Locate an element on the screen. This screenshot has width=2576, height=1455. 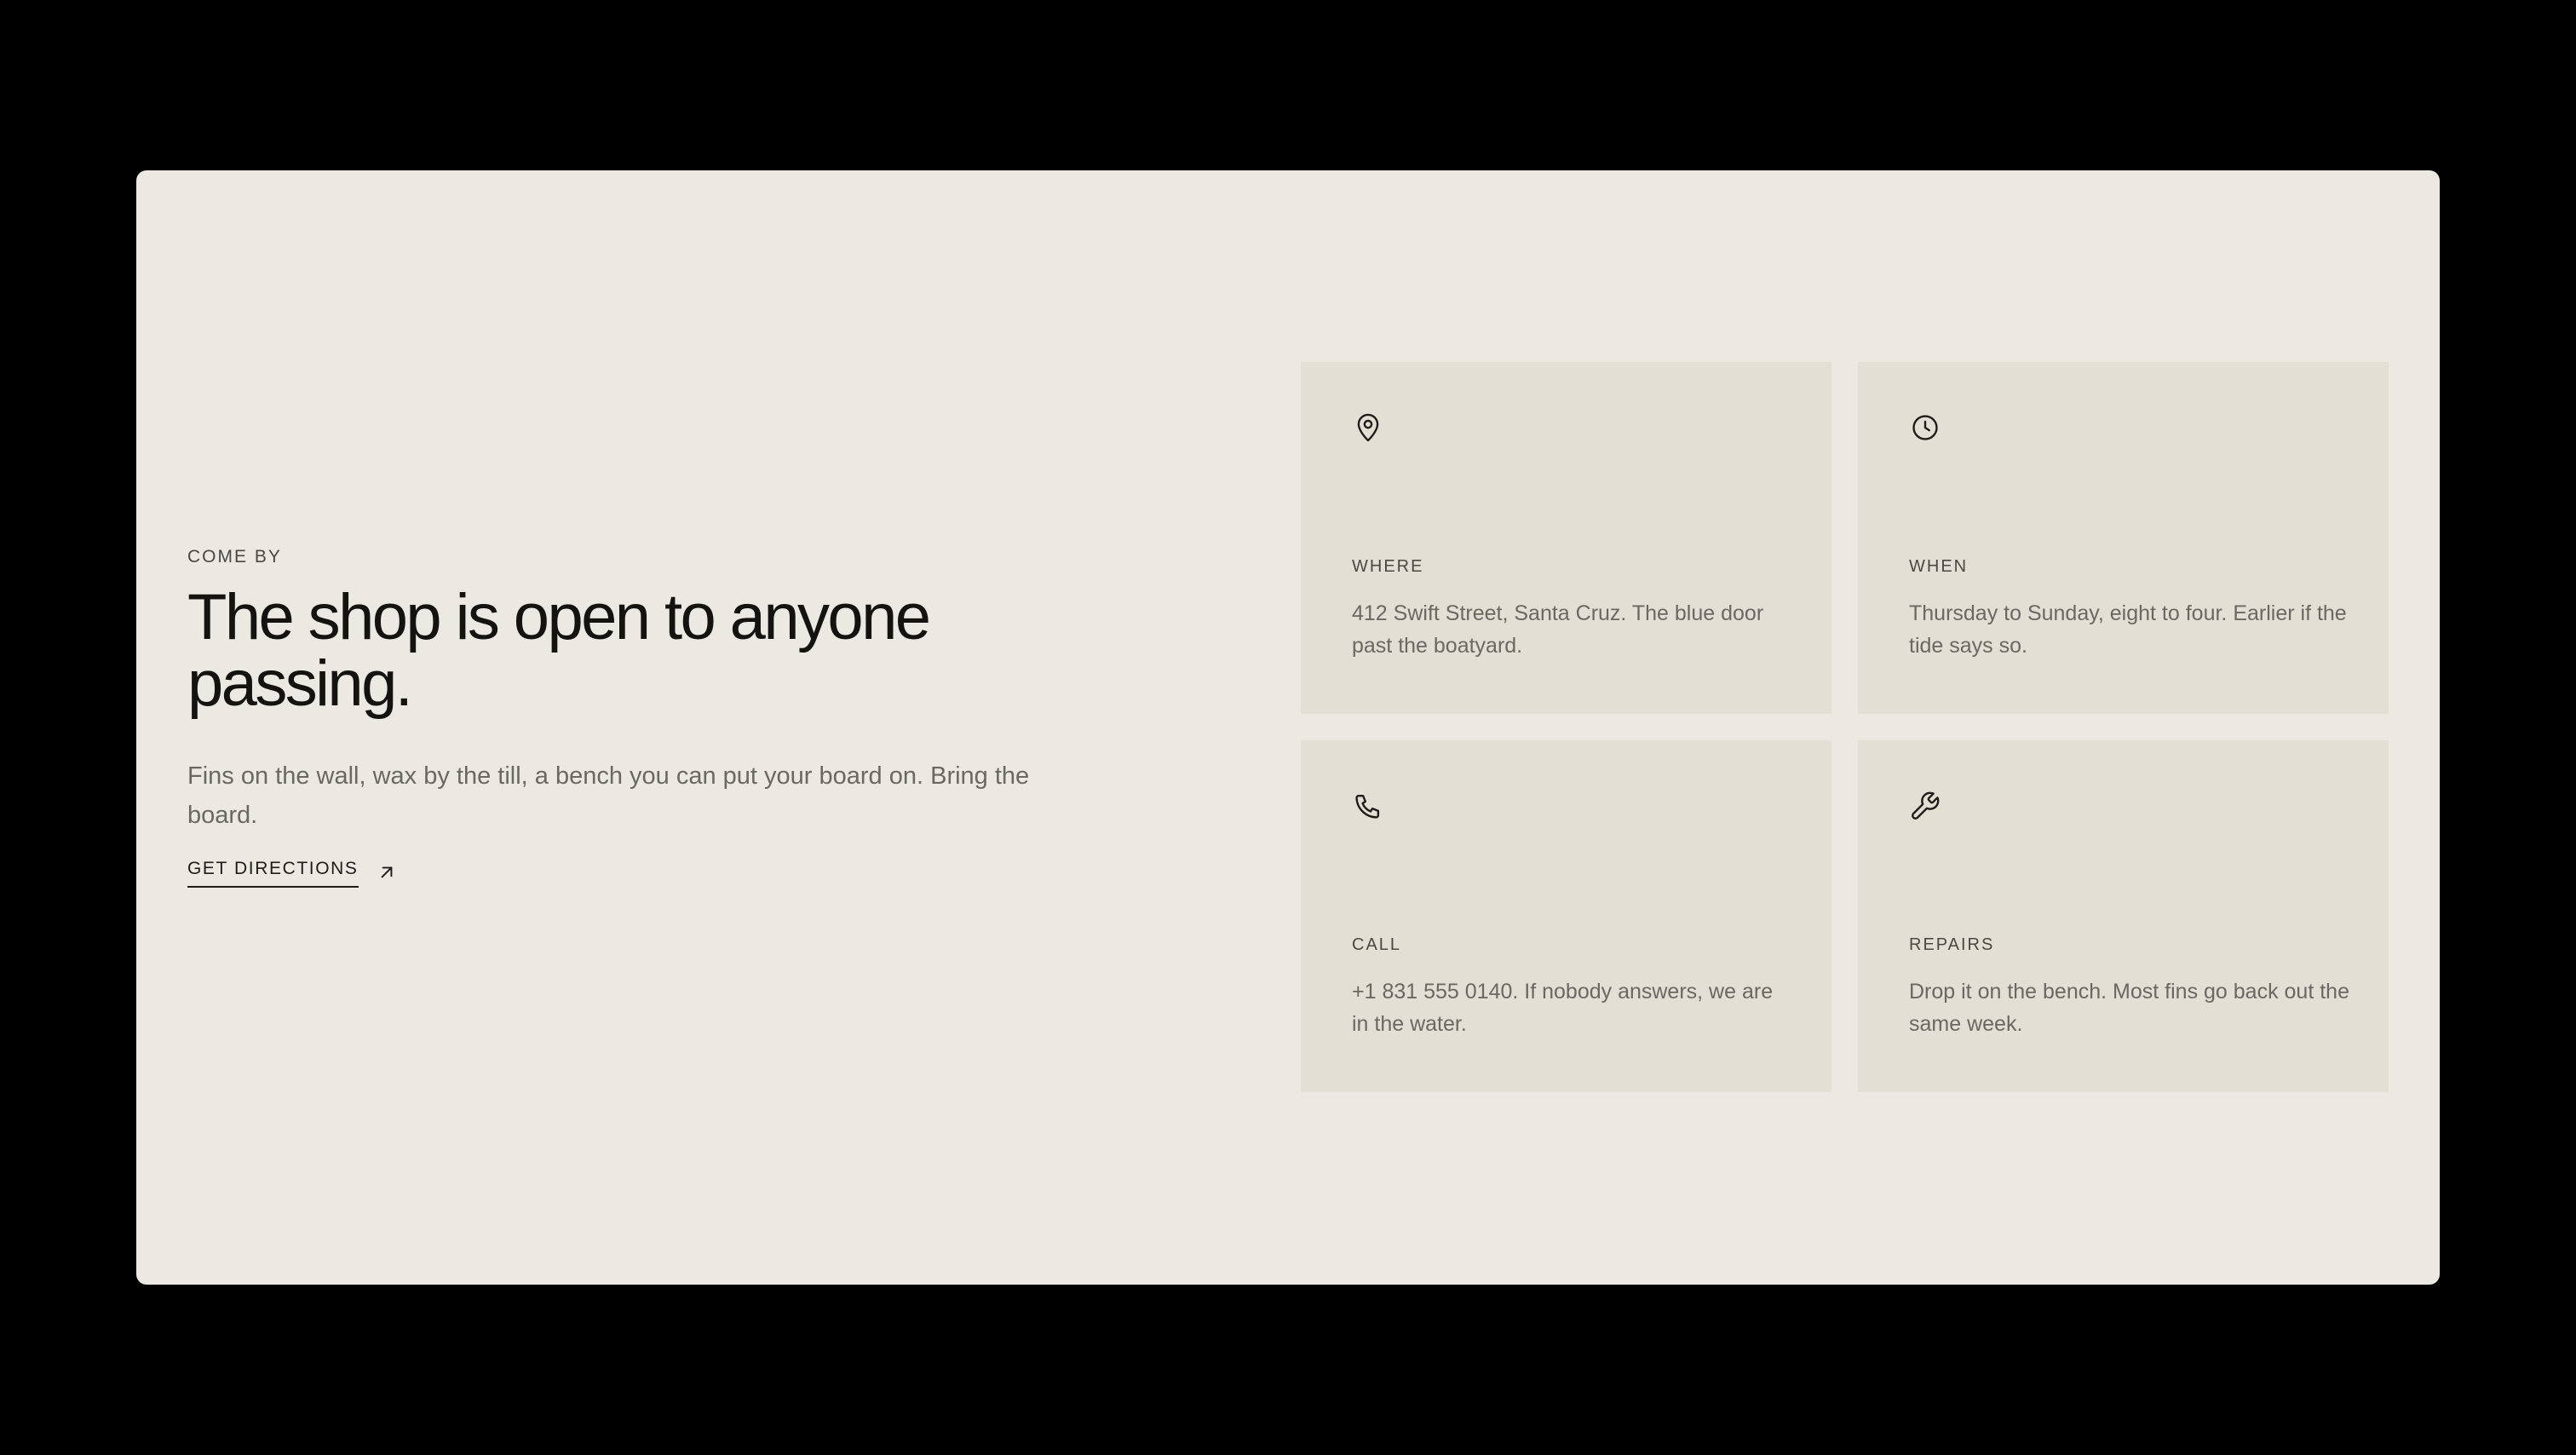
phone-icon is located at coordinates (1368, 806).